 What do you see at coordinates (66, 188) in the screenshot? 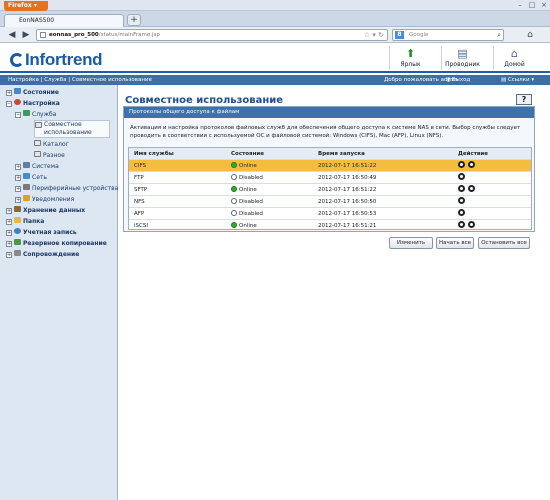
I see `tree-item-peripherals: + Периферийные устройства` at bounding box center [66, 188].